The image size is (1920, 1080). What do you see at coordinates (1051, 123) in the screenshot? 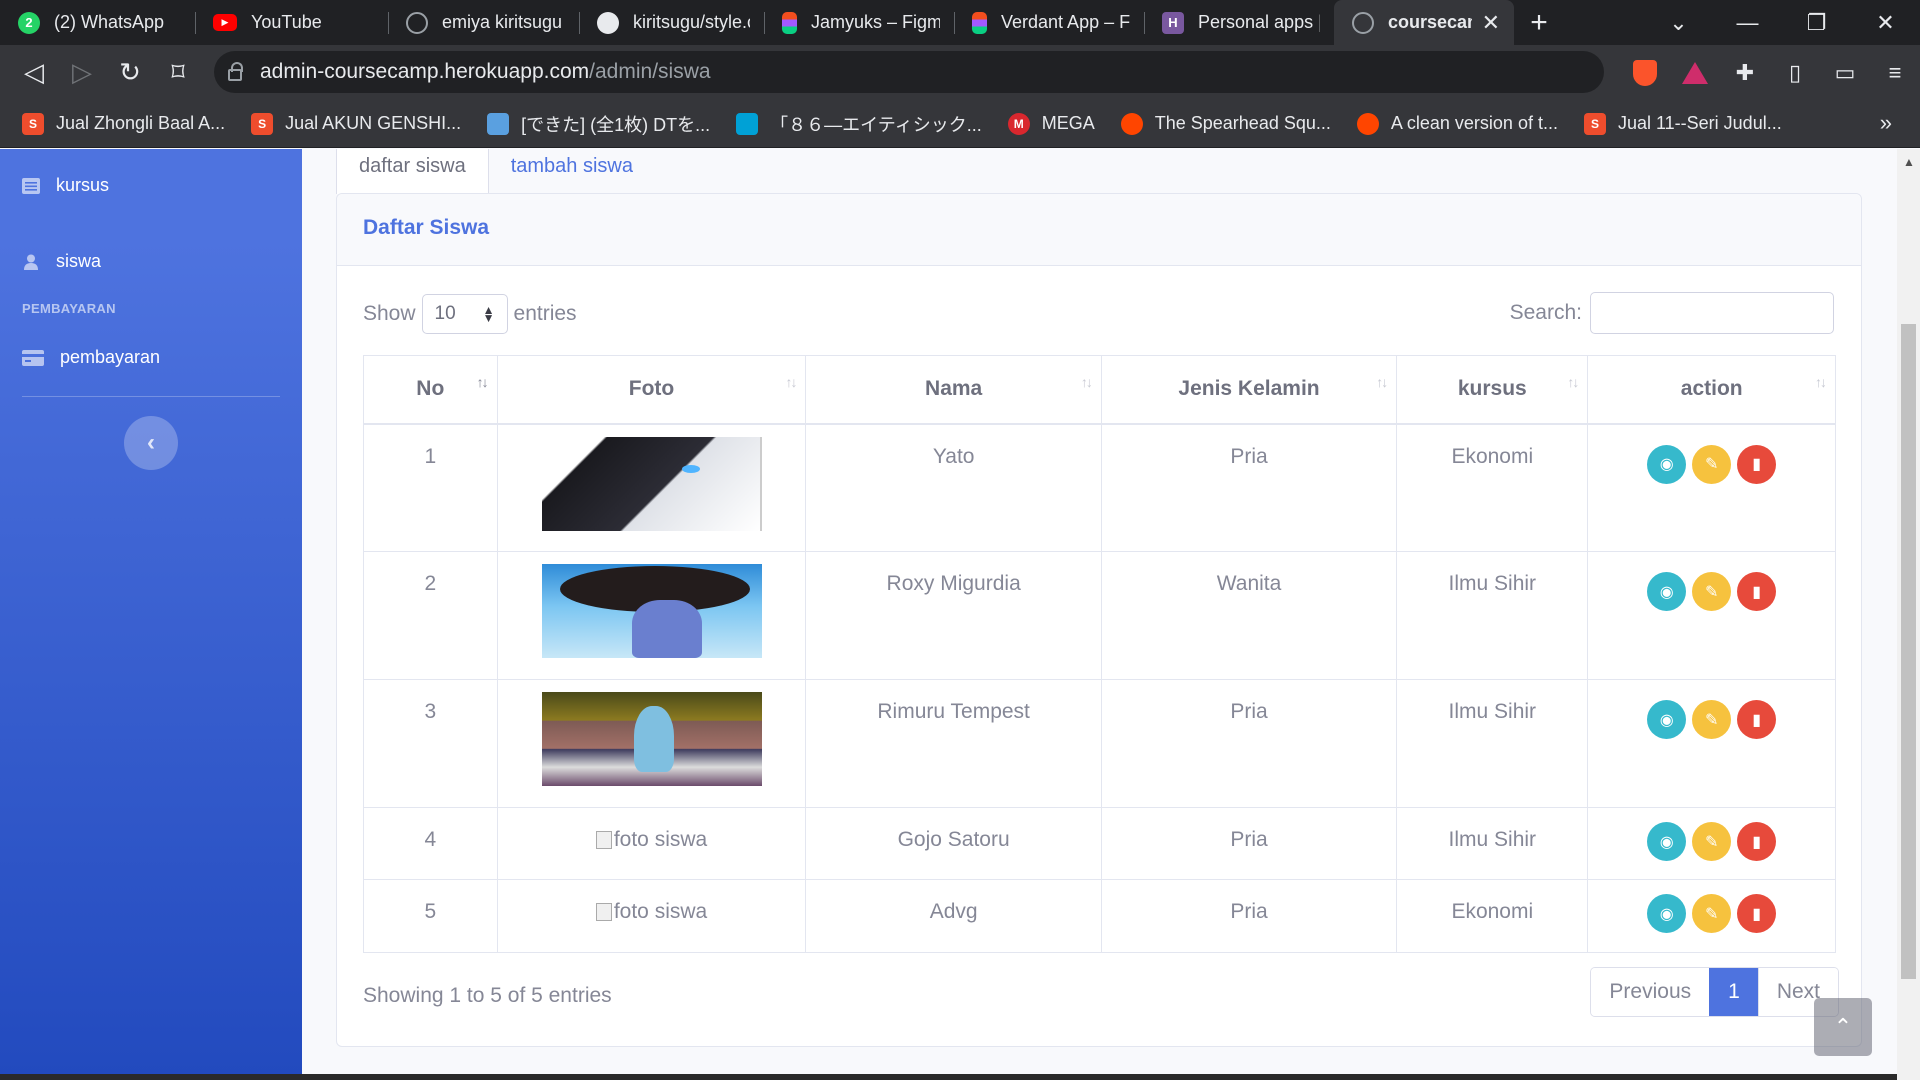
I see `bookmark-item: M MEGA` at bounding box center [1051, 123].